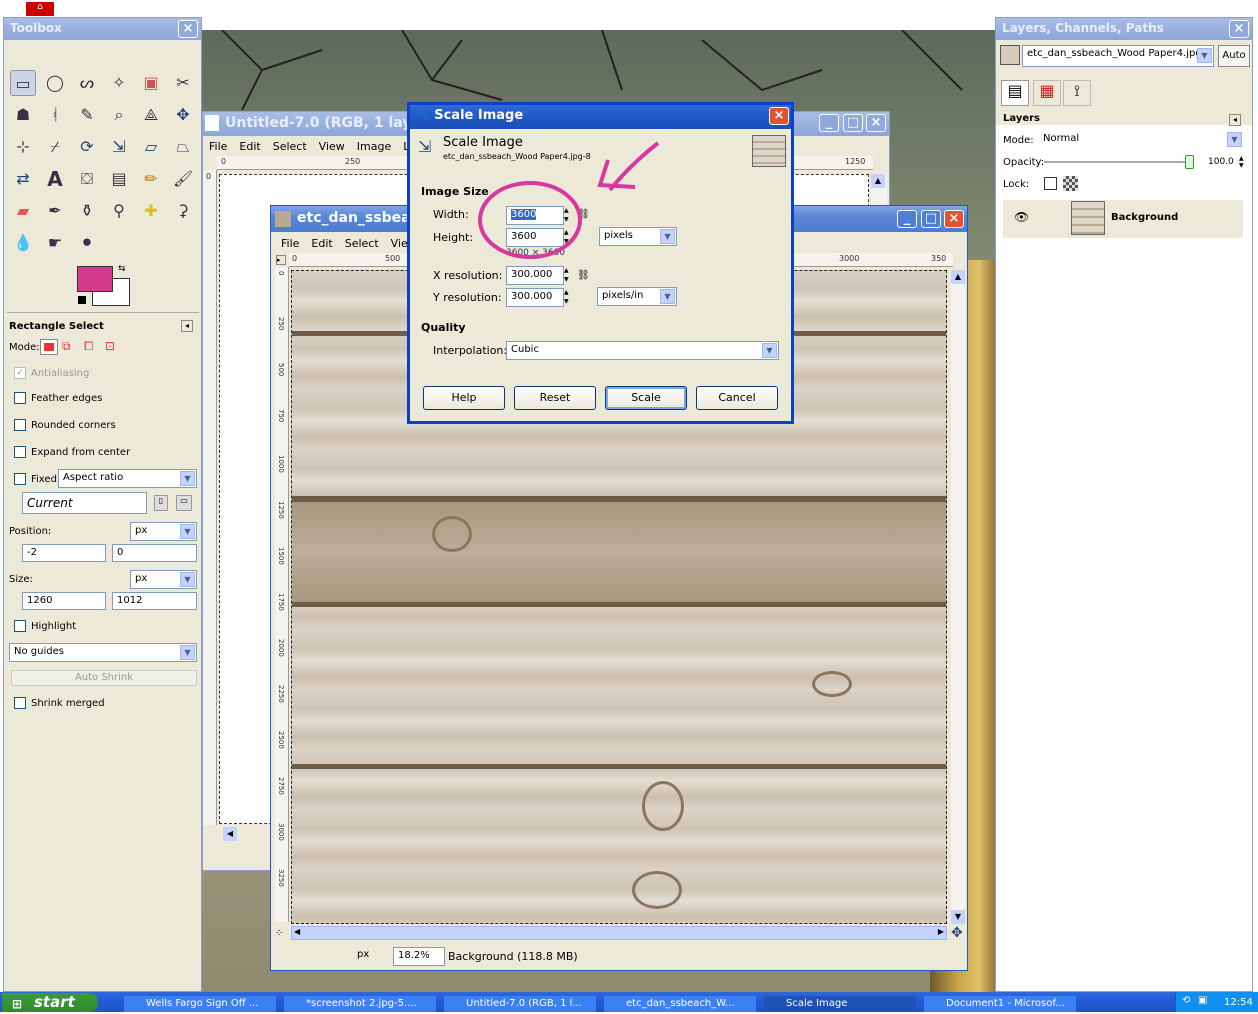 The height and width of the screenshot is (1014, 1258). Describe the element at coordinates (1239, 29) in the screenshot. I see `layers-dock-close-button: ×` at that location.